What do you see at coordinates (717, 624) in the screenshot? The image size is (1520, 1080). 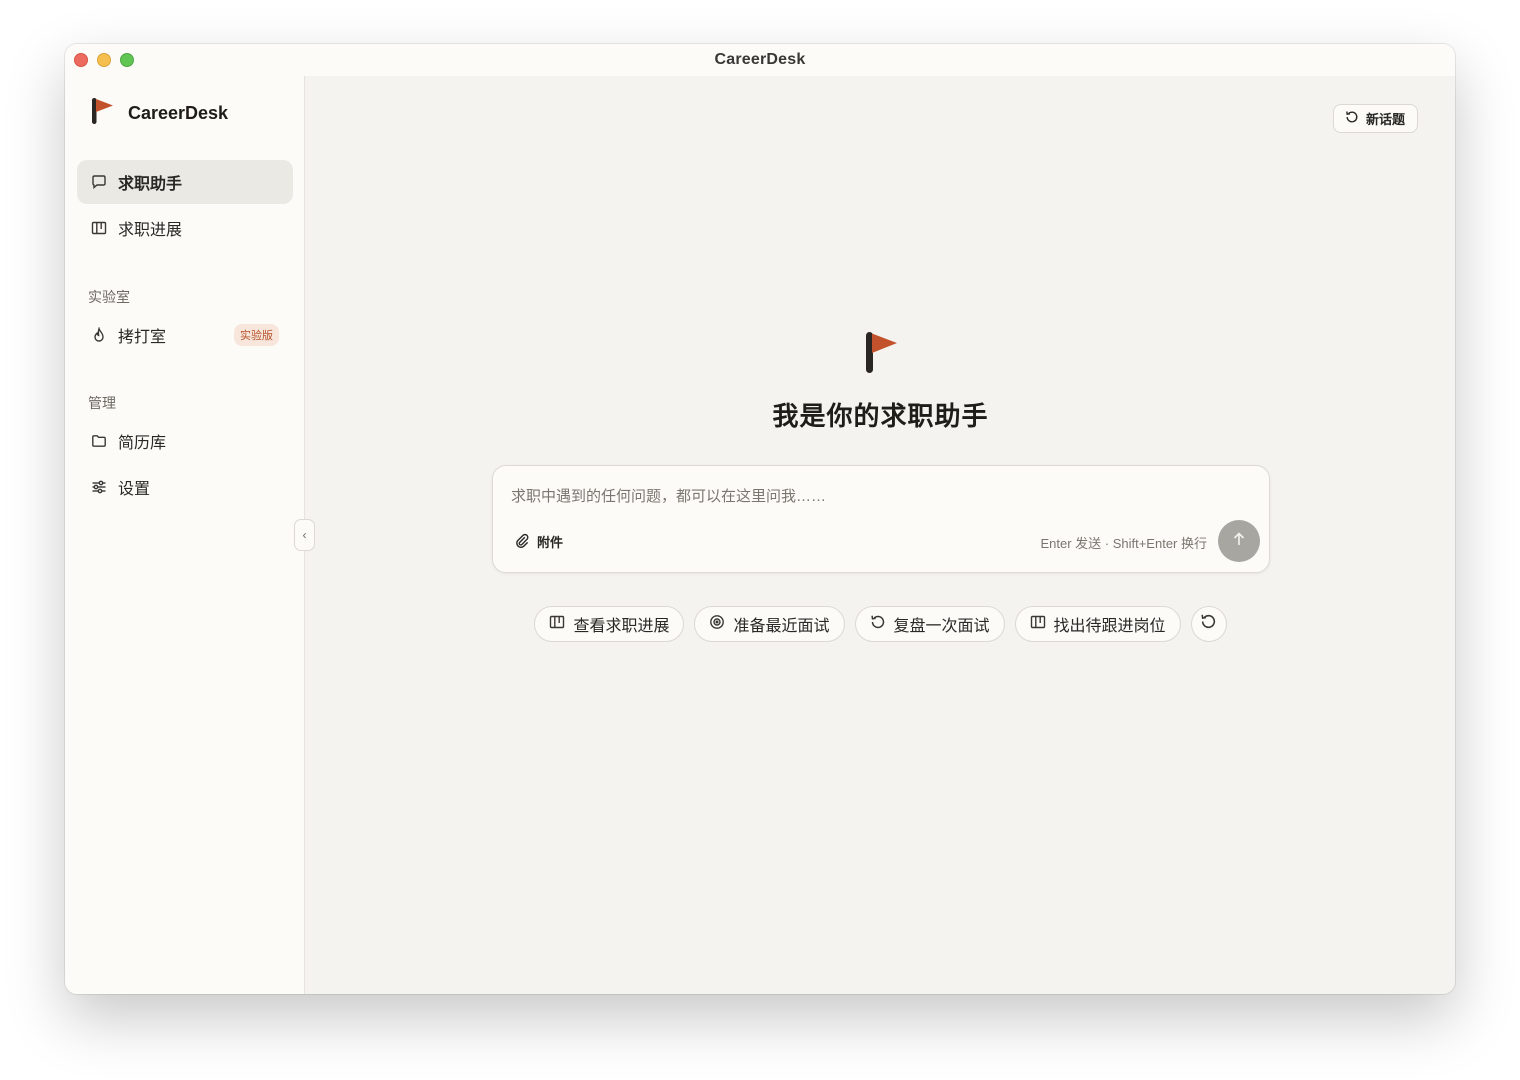 I see `target-icon` at bounding box center [717, 624].